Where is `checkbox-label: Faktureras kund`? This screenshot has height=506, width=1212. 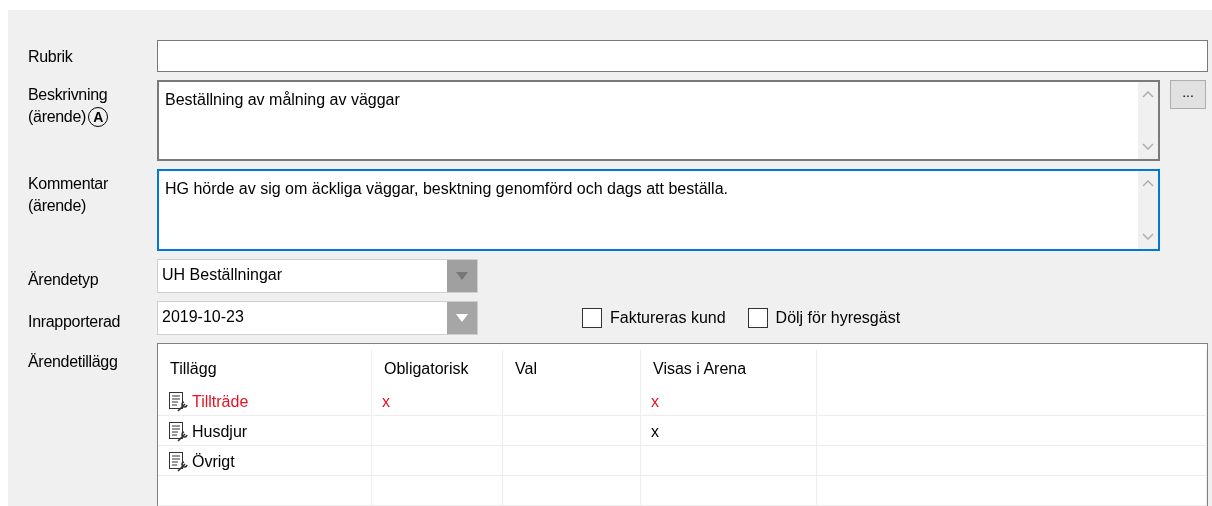 checkbox-label: Faktureras kund is located at coordinates (668, 318).